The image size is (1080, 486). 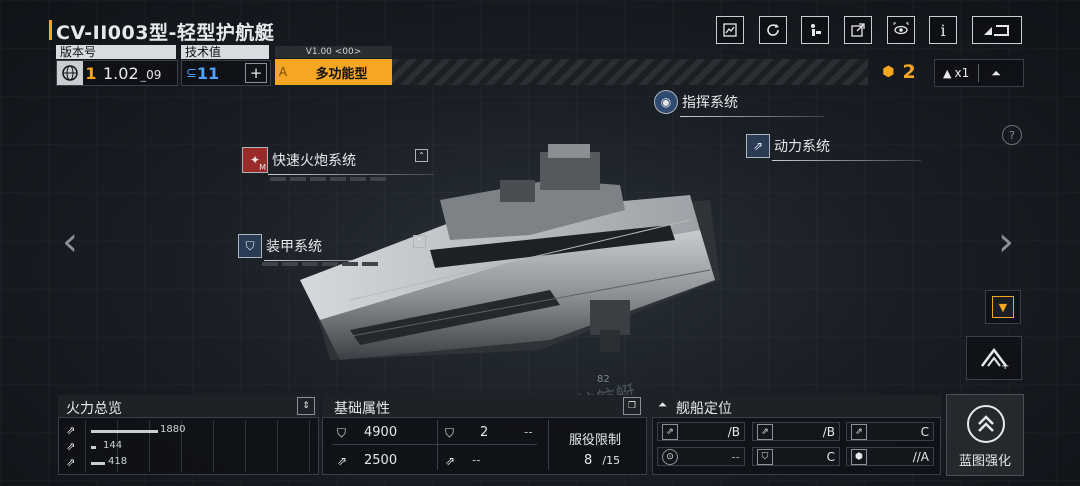 What do you see at coordinates (476, 460) in the screenshot?
I see `evasion-value: --` at bounding box center [476, 460].